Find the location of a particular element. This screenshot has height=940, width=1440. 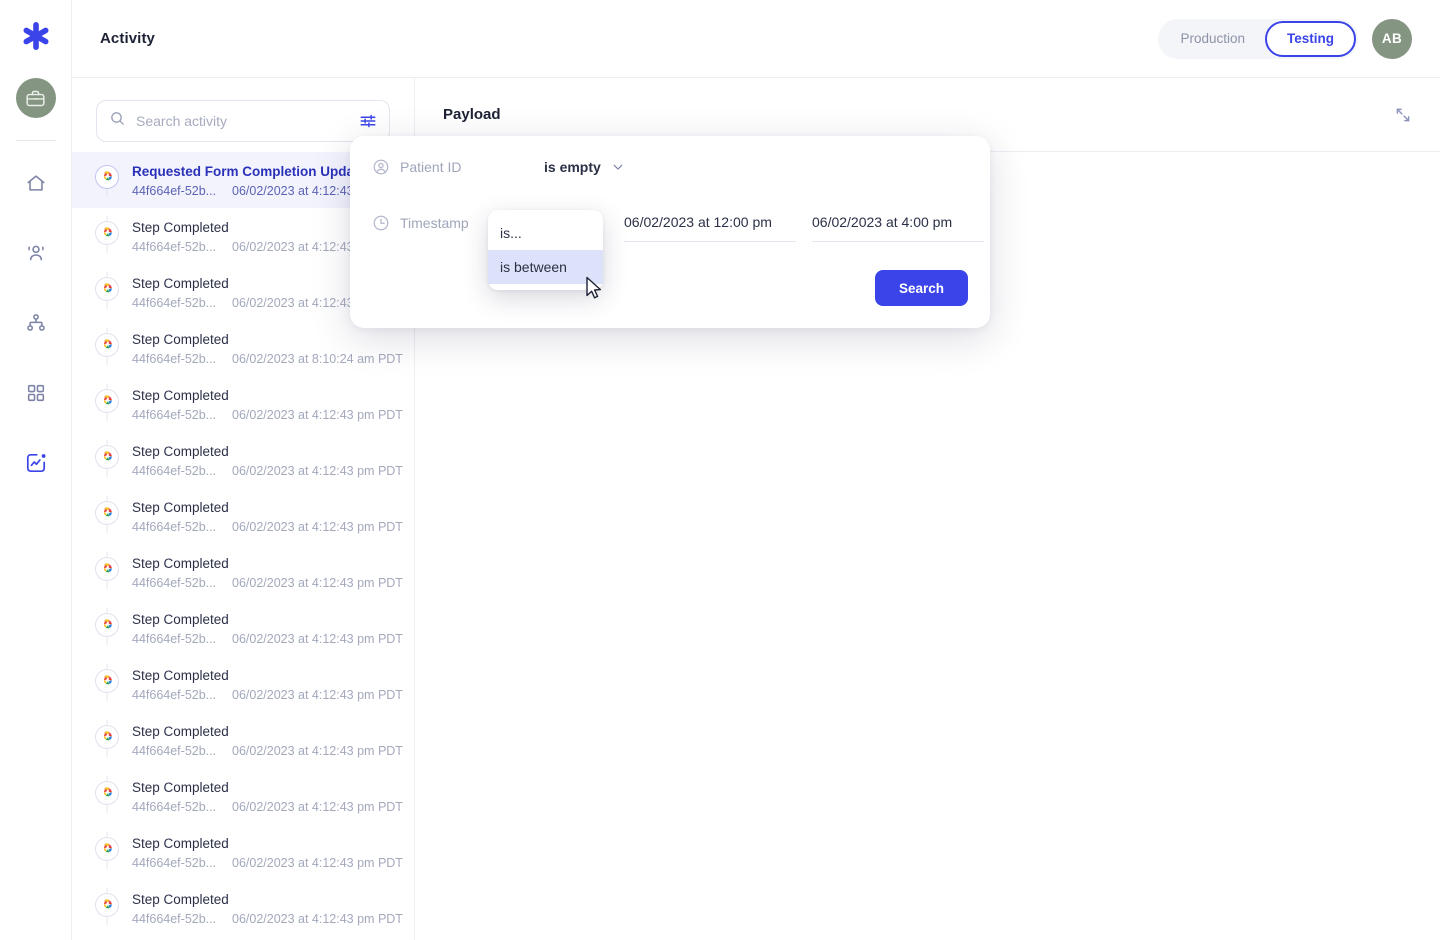

patient-id-operator-select: is empty is located at coordinates (584, 167).